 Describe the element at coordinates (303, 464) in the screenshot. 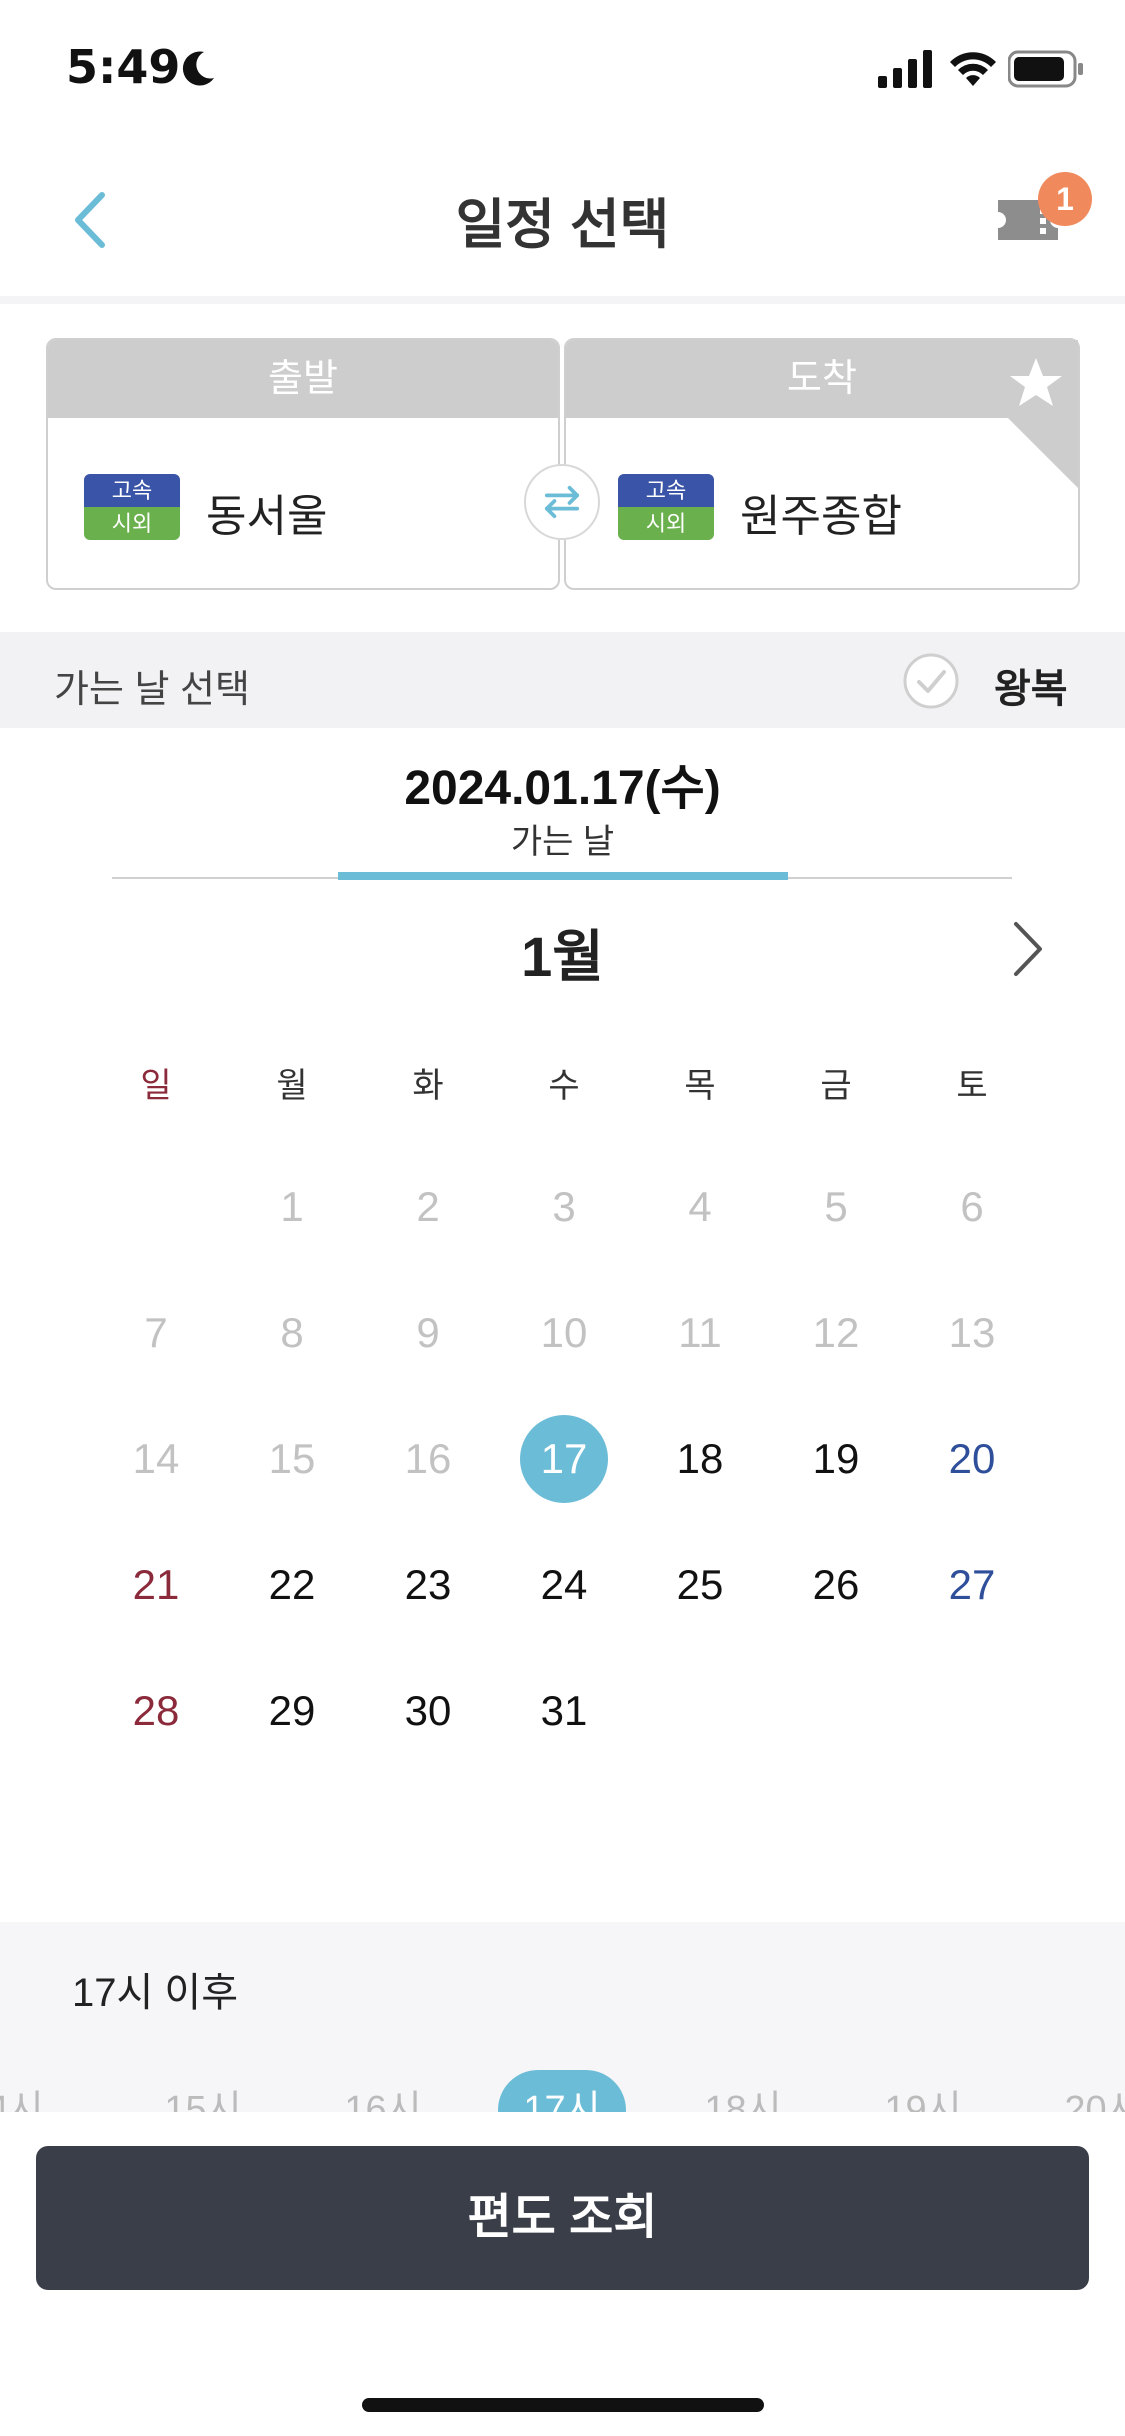

I see `departure-card: 출발 고속 시외 동서울` at that location.